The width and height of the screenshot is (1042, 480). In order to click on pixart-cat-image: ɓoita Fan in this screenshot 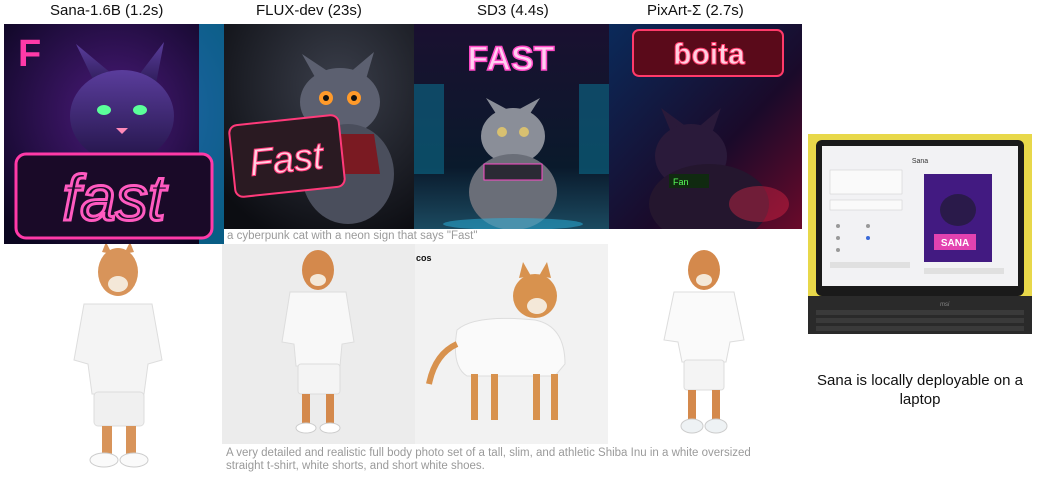, I will do `click(705, 126)`.